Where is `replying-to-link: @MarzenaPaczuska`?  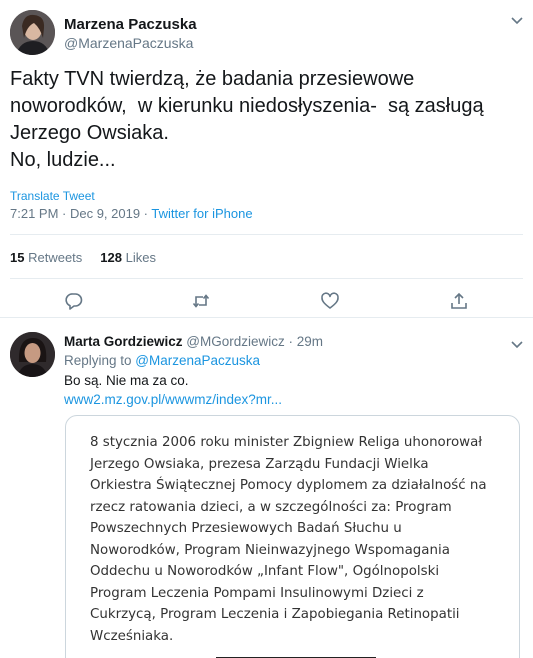
replying-to-link: @MarzenaPaczuska is located at coordinates (197, 360).